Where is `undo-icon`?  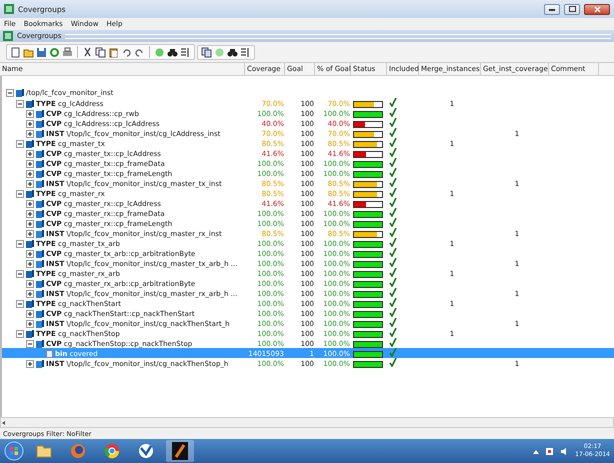
undo-icon is located at coordinates (126, 52).